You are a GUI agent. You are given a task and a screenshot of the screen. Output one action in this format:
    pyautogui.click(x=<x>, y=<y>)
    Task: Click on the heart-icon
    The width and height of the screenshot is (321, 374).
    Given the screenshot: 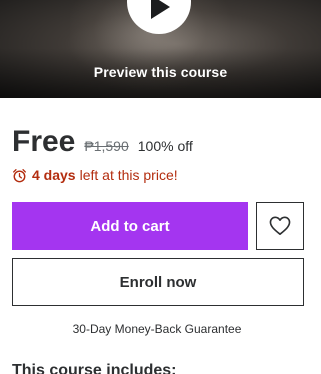 What is the action you would take?
    pyautogui.click(x=280, y=225)
    